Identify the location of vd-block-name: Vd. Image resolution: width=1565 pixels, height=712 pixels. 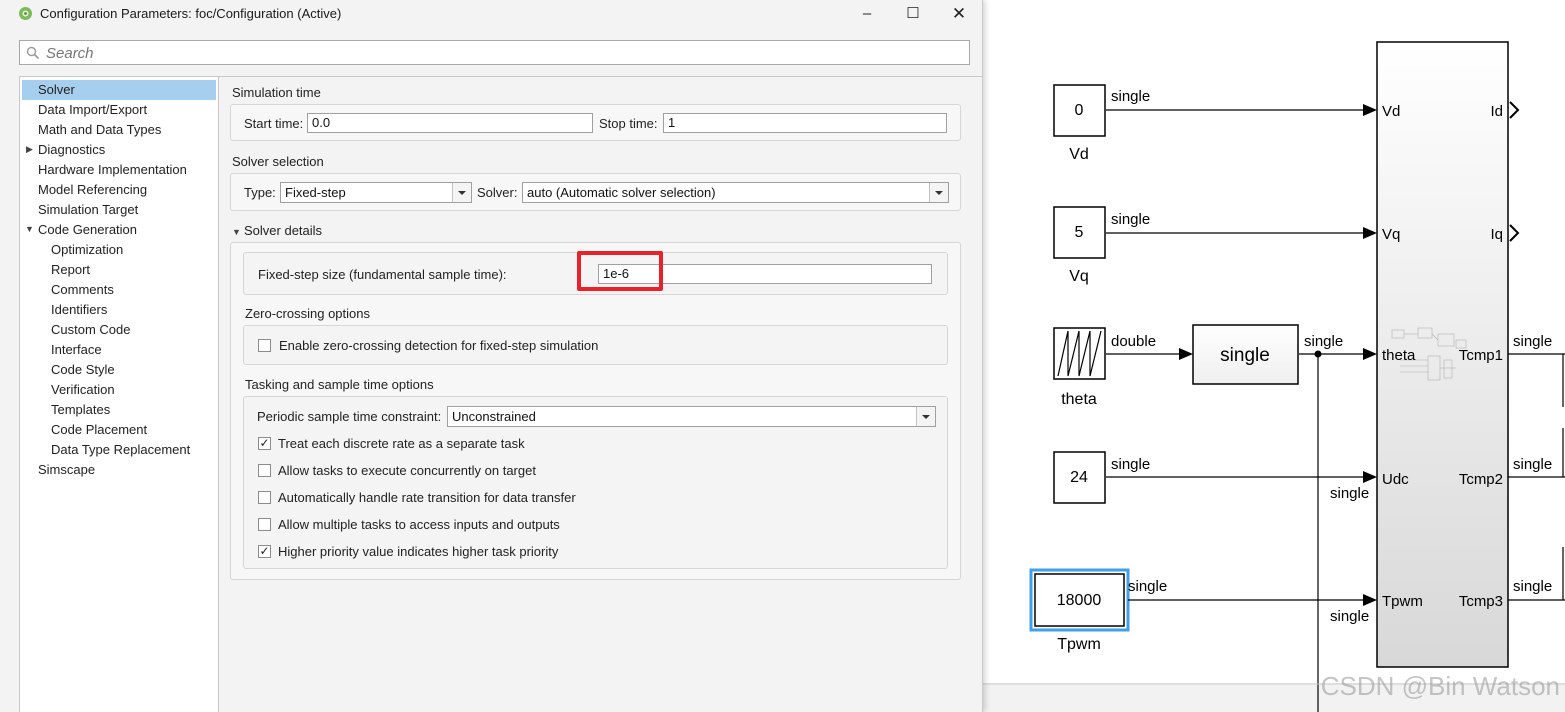
(1079, 154).